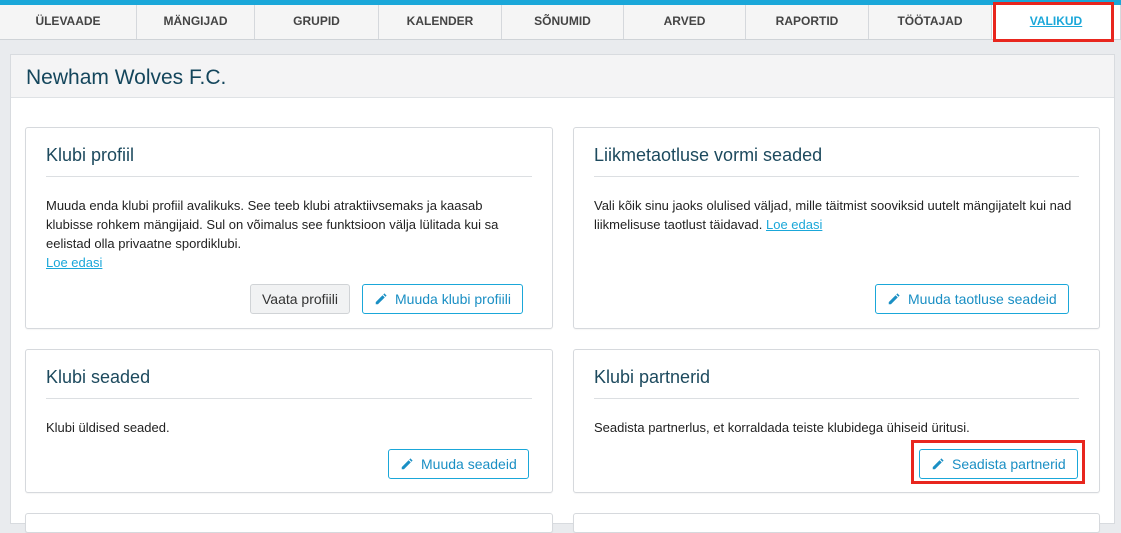 The width and height of the screenshot is (1121, 533). I want to click on card-description: Klubi üldised seaded., so click(108, 427).